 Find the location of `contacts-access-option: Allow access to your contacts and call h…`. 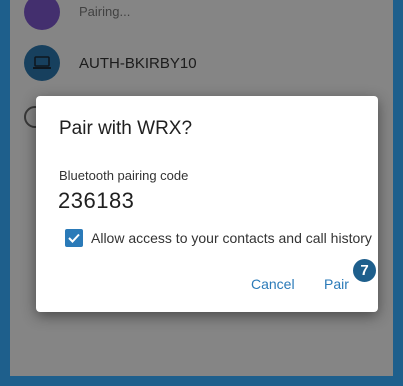

contacts-access-option: Allow access to your contacts and call h… is located at coordinates (218, 238).